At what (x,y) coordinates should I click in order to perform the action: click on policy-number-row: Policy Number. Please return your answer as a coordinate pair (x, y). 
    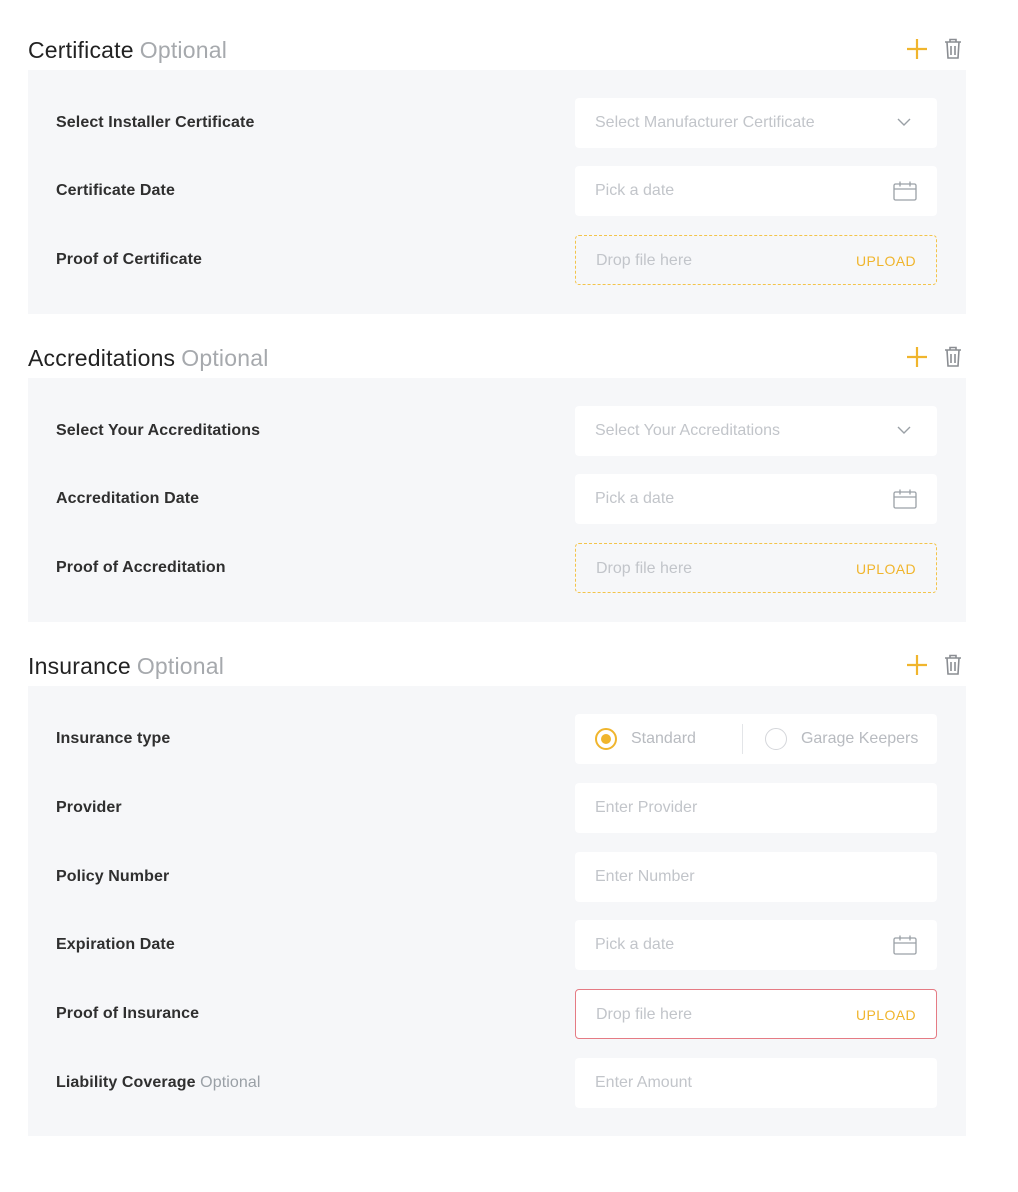
    Looking at the image, I should click on (497, 878).